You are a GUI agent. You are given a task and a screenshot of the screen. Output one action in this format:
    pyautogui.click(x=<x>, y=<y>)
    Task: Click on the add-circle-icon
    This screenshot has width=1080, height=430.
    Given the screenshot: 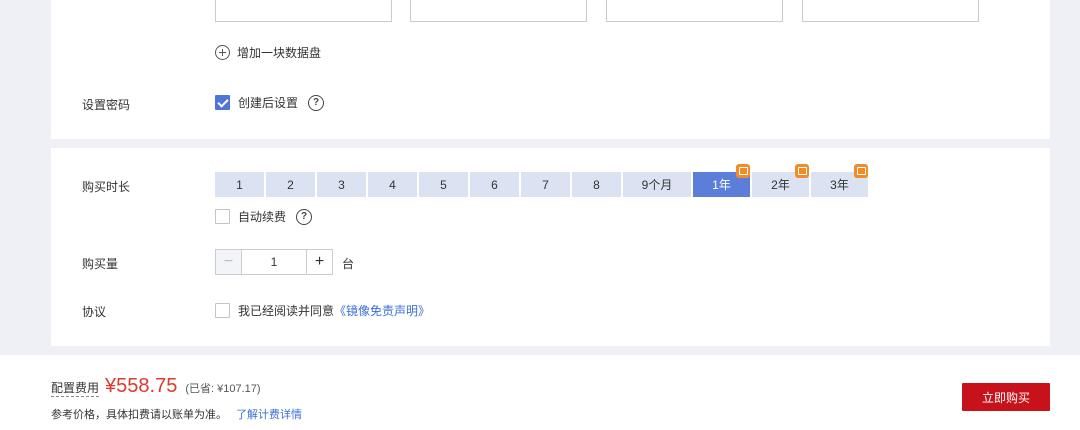 What is the action you would take?
    pyautogui.click(x=222, y=52)
    